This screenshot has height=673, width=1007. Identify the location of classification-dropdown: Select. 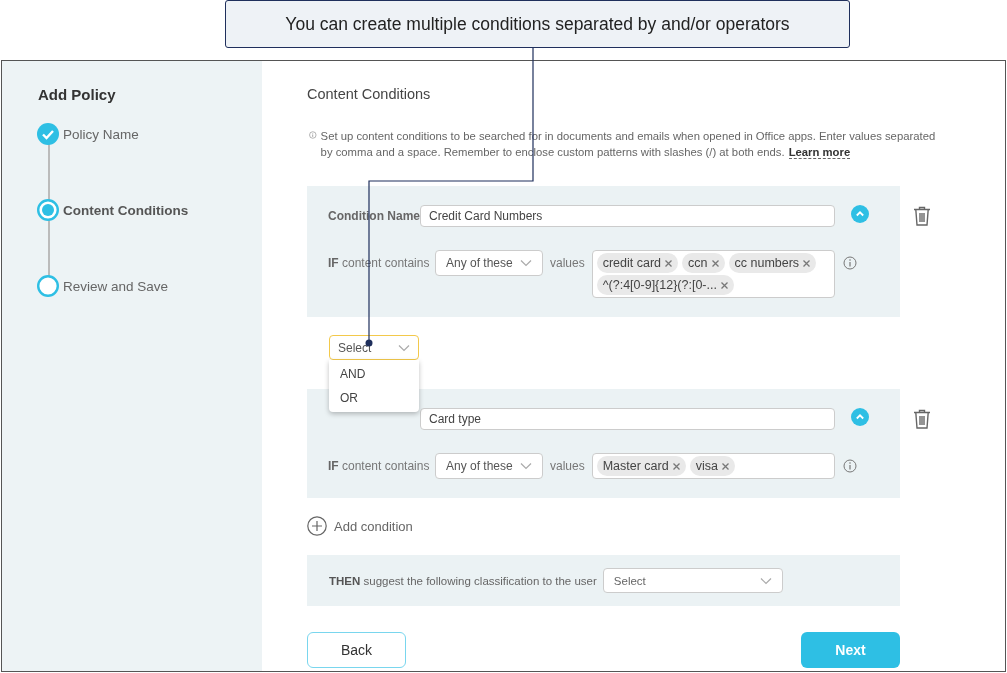
(692, 580).